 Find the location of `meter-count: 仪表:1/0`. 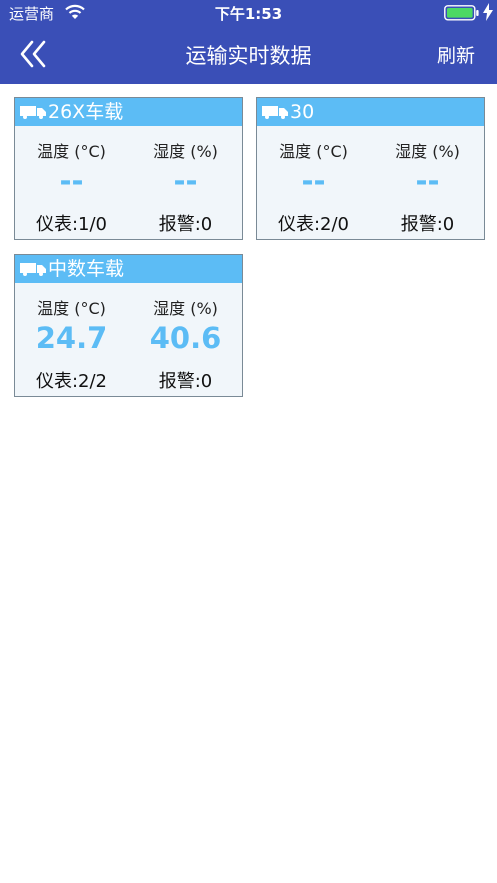

meter-count: 仪表:1/0 is located at coordinates (71, 224).